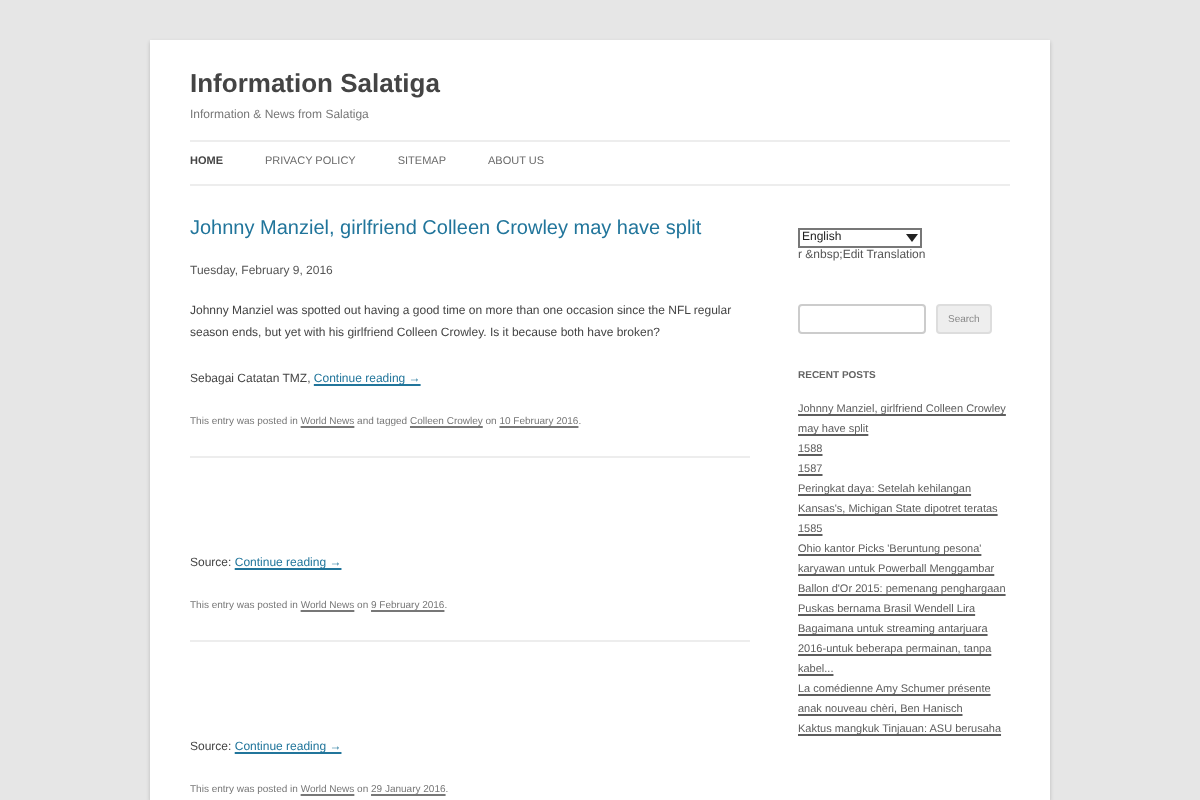 The height and width of the screenshot is (800, 1200). What do you see at coordinates (600, 83) in the screenshot?
I see `site-title: Information Salatiga` at bounding box center [600, 83].